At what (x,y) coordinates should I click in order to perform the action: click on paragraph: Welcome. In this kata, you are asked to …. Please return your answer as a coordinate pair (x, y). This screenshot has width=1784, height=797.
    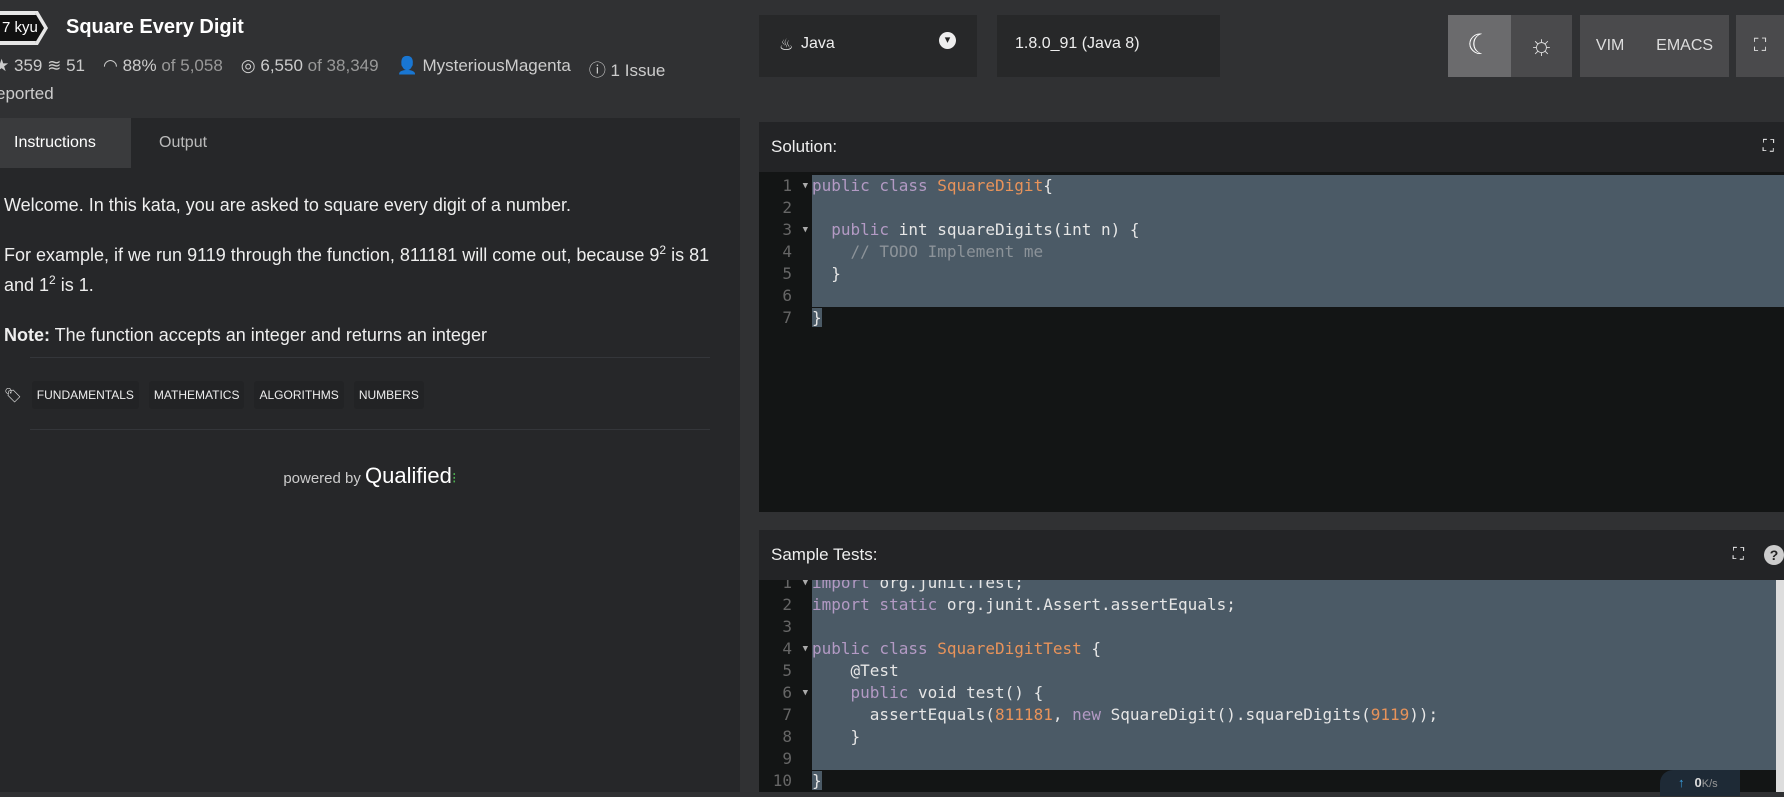
    Looking at the image, I should click on (287, 205).